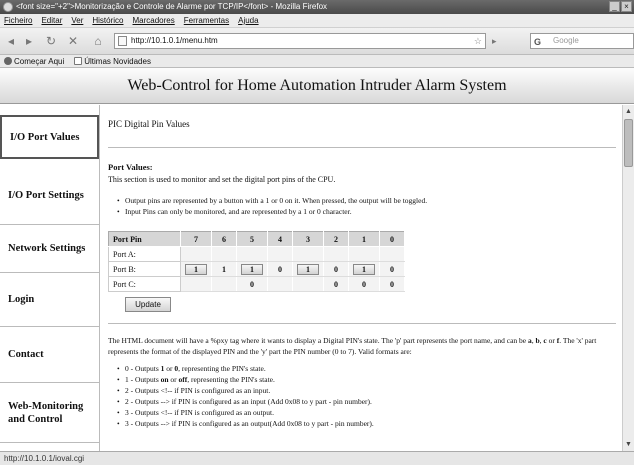 Image resolution: width=634 pixels, height=465 pixels. Describe the element at coordinates (478, 41) in the screenshot. I see `bookmark-star-icon: ☆` at that location.